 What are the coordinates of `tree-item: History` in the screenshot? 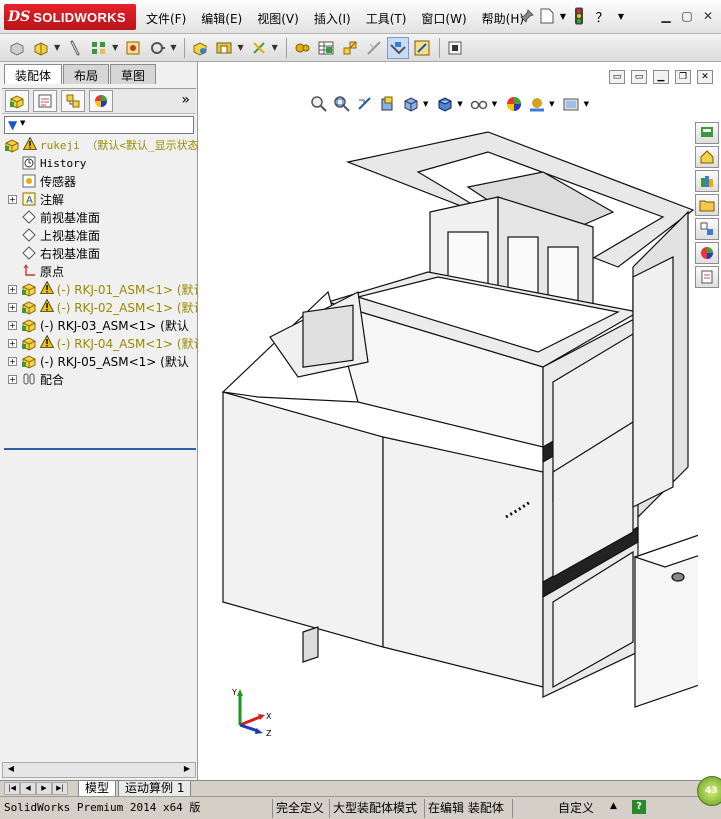 It's located at (99, 163).